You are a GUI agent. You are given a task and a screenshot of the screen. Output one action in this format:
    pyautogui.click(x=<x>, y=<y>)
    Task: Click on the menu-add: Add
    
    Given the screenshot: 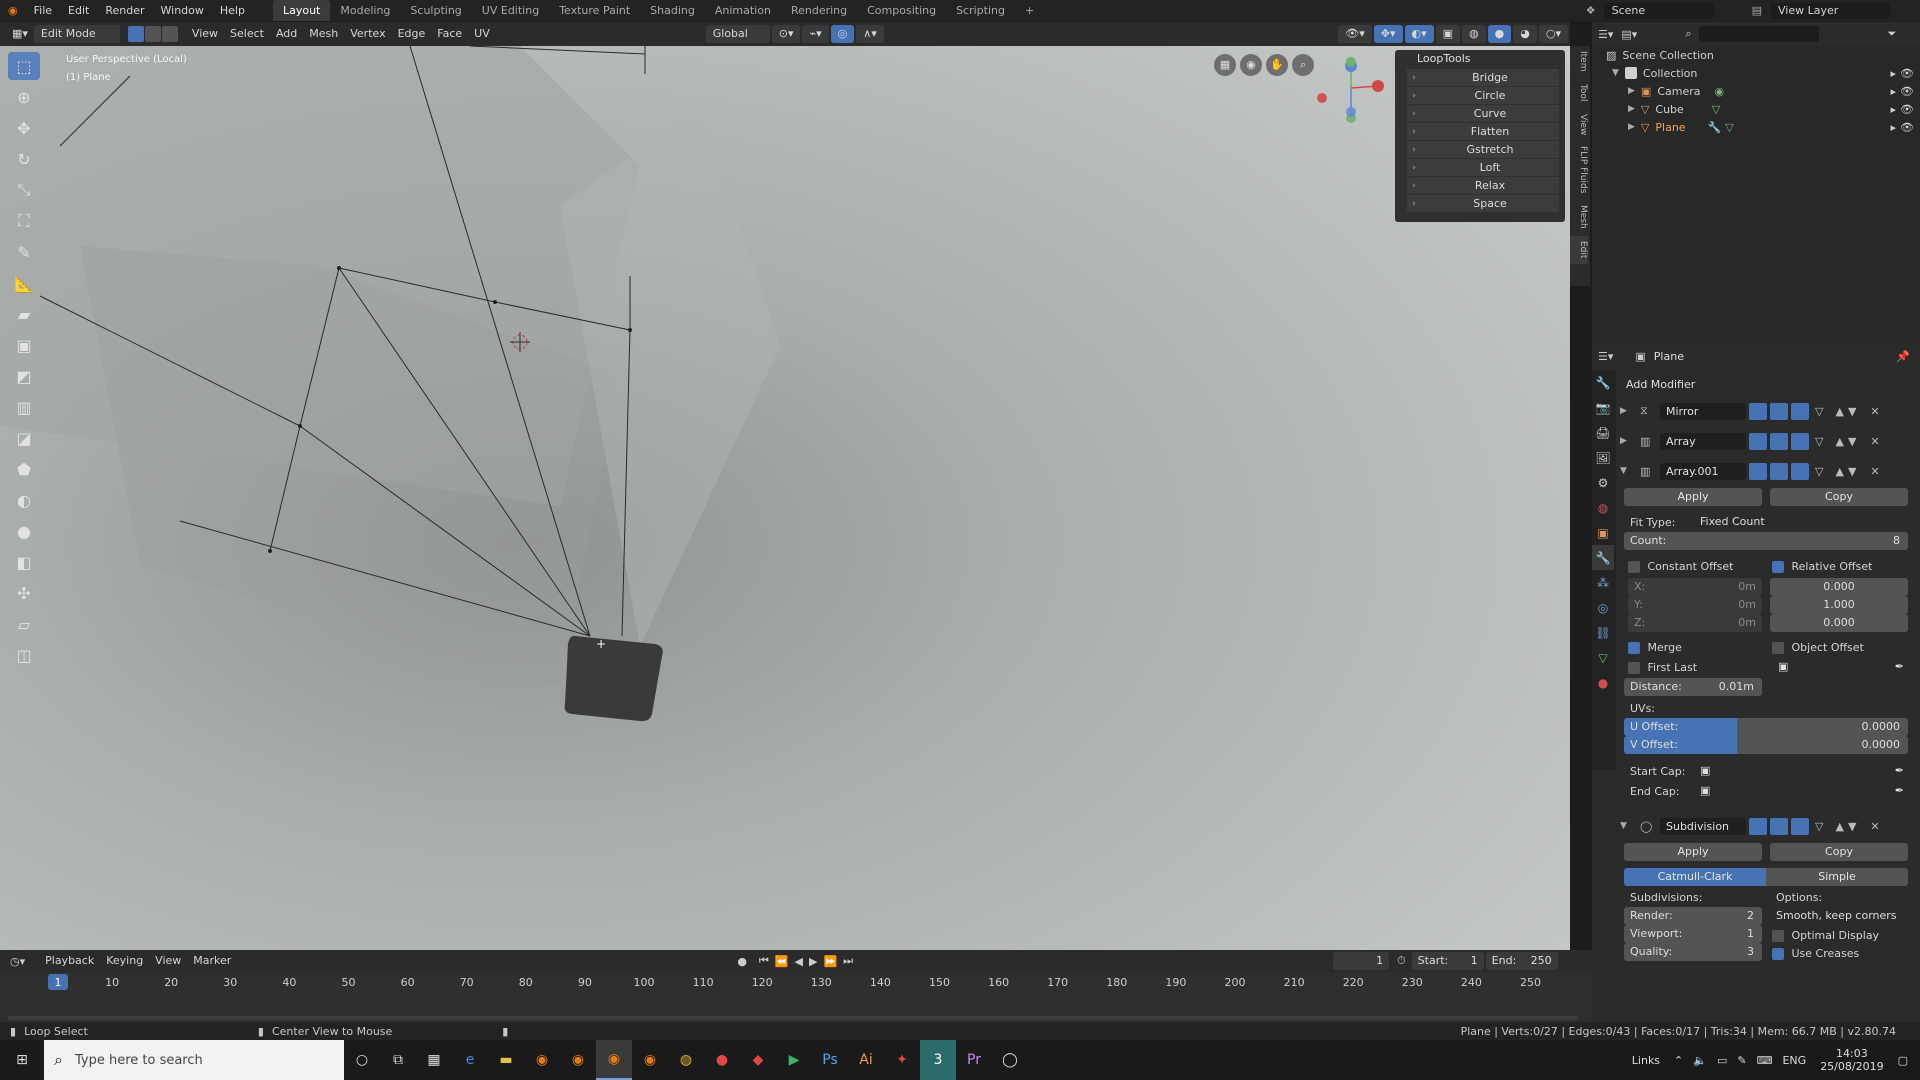 What is the action you would take?
    pyautogui.click(x=286, y=34)
    